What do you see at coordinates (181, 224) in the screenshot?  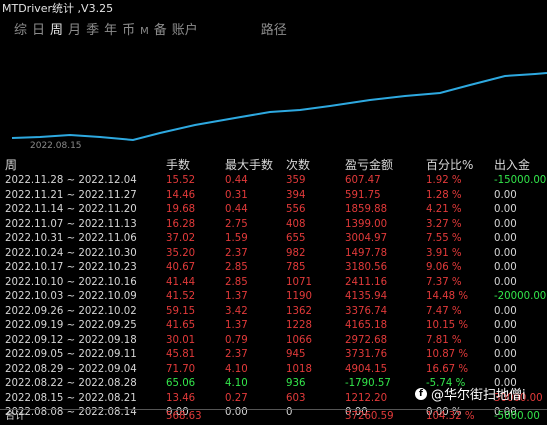 I see `cell-lots: 16.28` at bounding box center [181, 224].